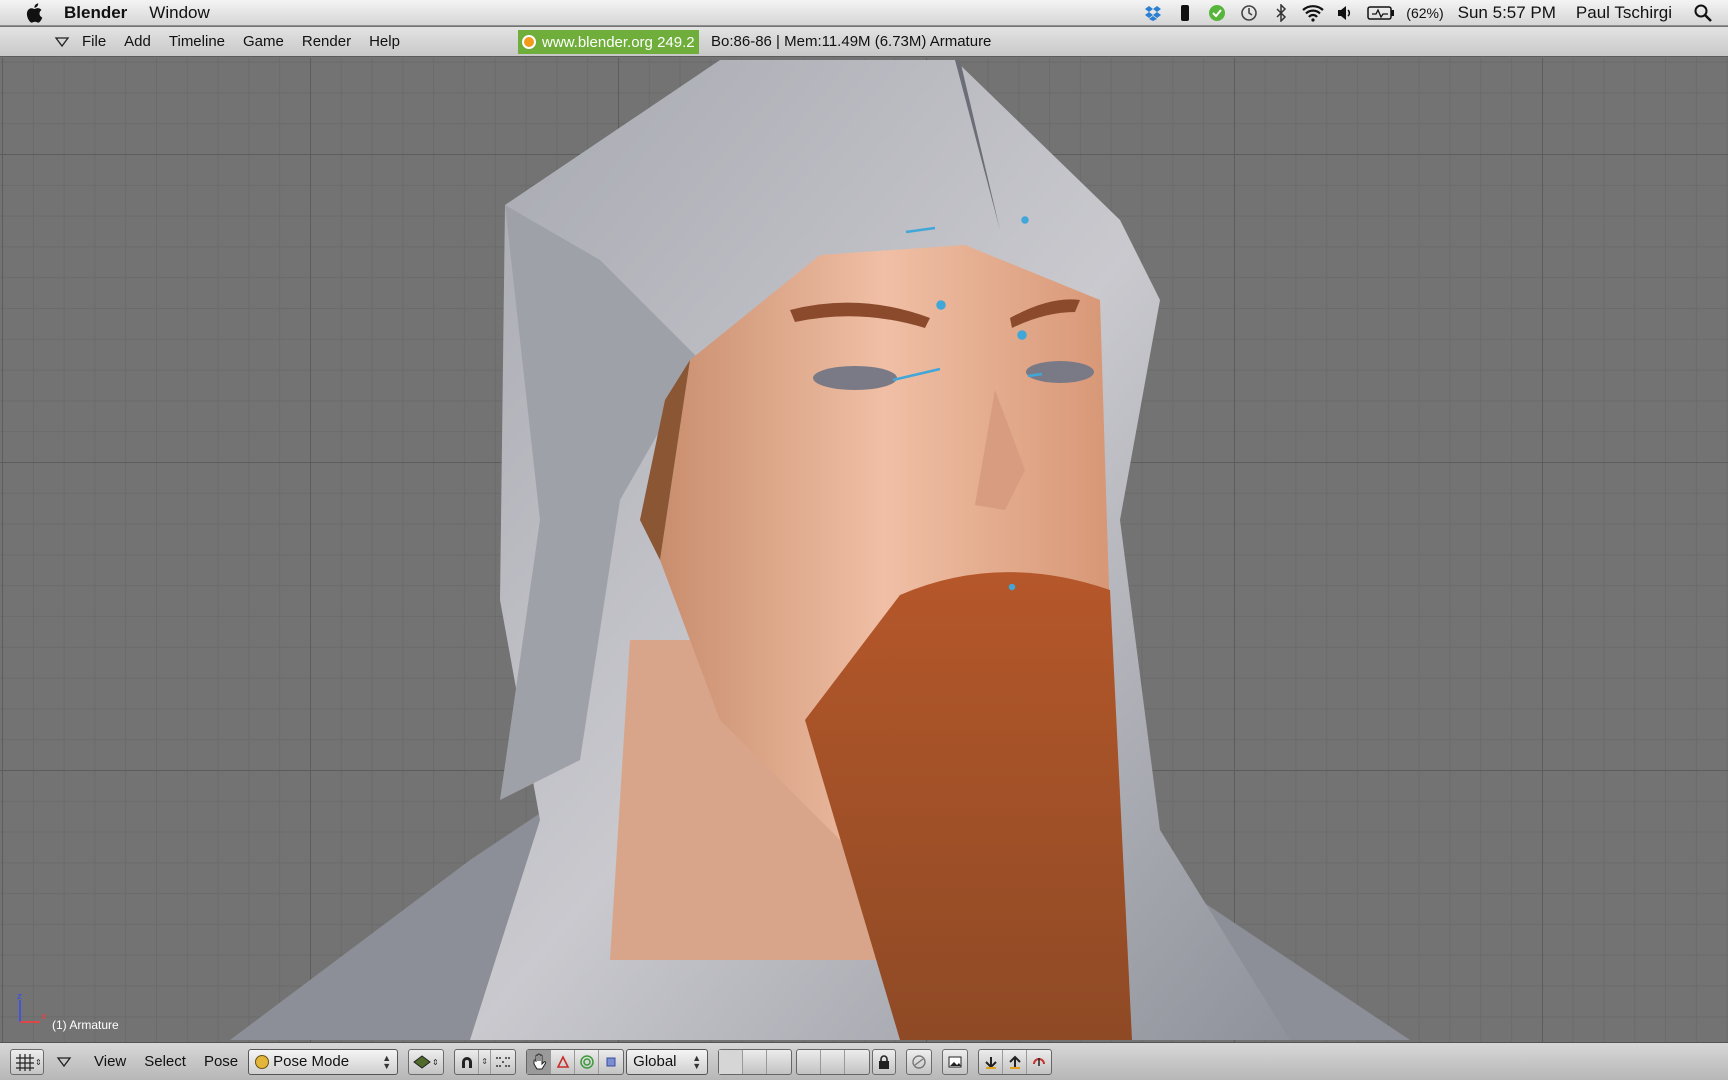  Describe the element at coordinates (1281, 13) in the screenshot. I see `bluetooth-icon` at that location.